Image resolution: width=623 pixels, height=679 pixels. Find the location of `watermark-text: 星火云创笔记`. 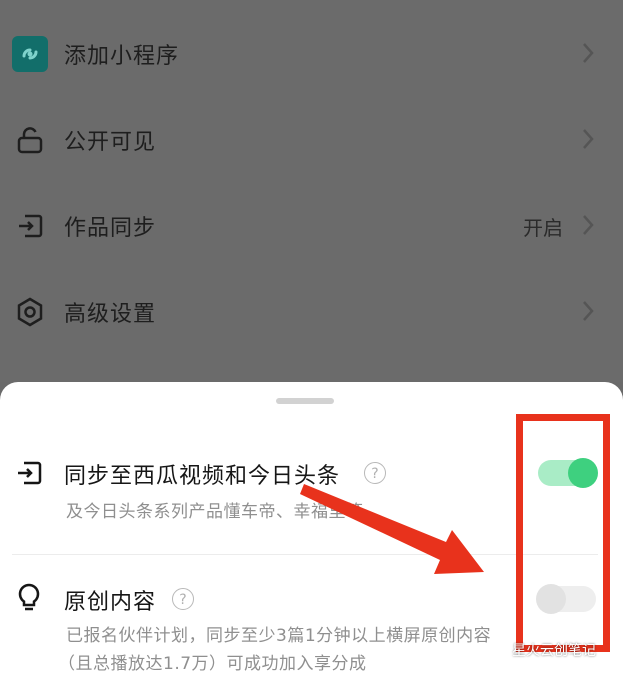

watermark-text: 星火云创笔记 is located at coordinates (554, 651).